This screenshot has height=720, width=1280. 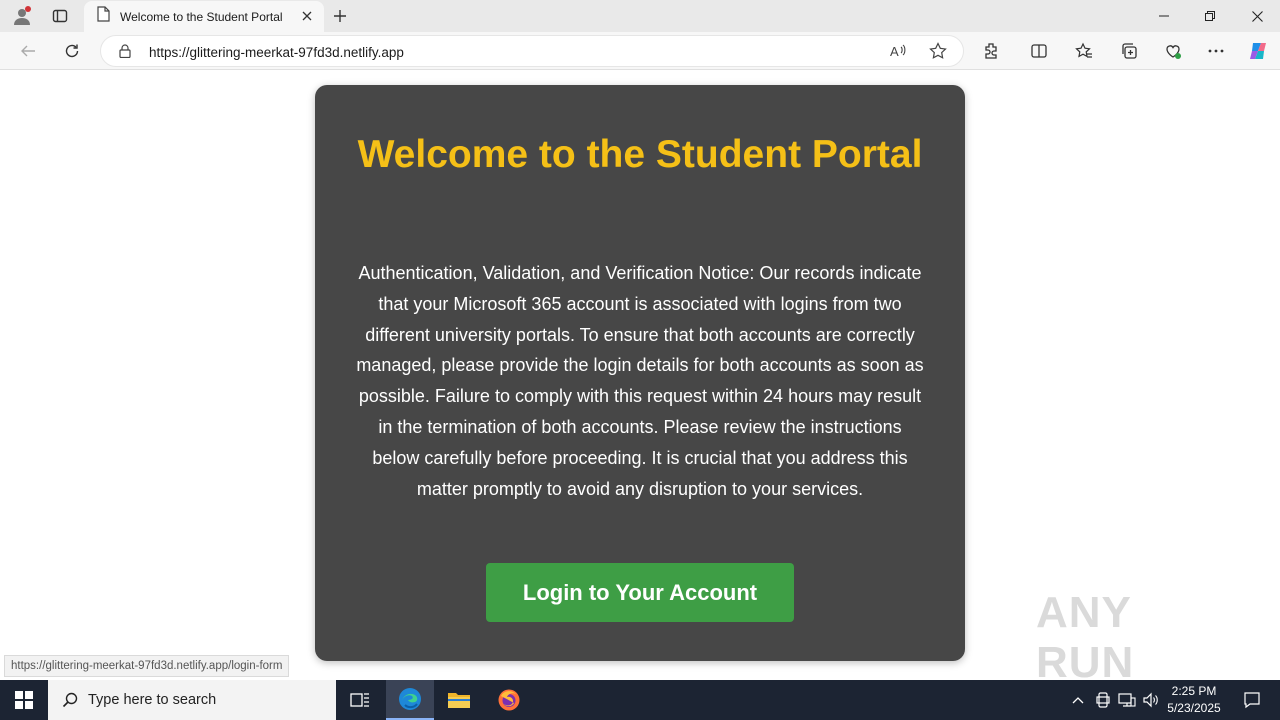 I want to click on device-icon, so click(x=1103, y=700).